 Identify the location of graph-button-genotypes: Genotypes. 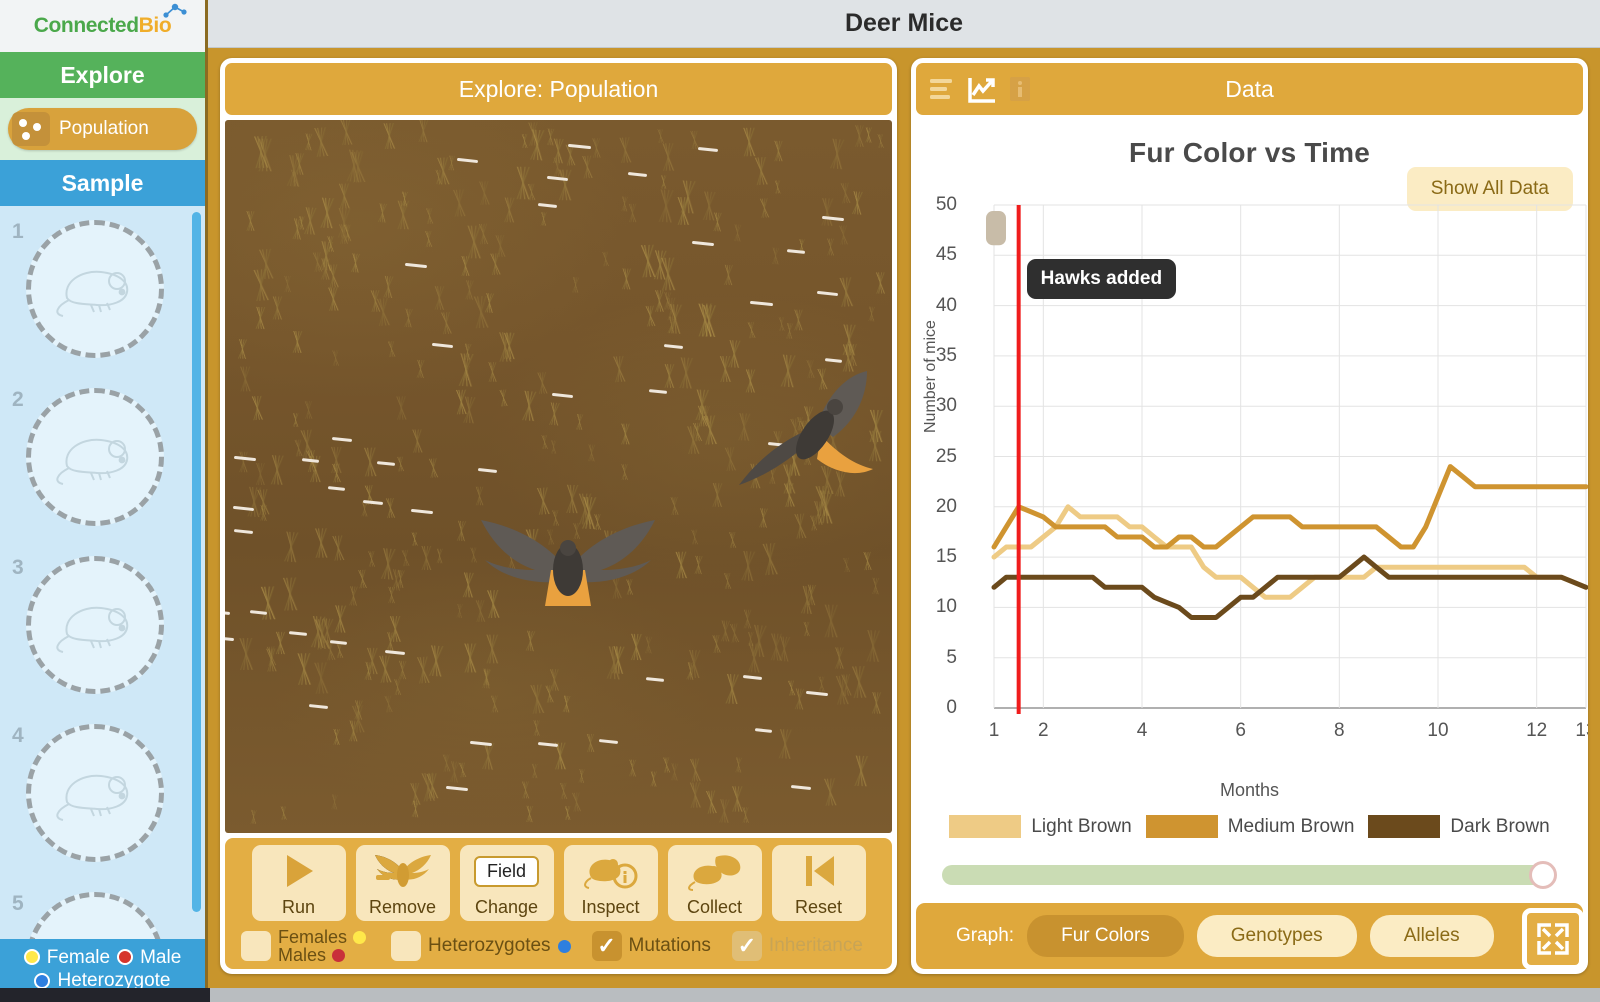
(1276, 936).